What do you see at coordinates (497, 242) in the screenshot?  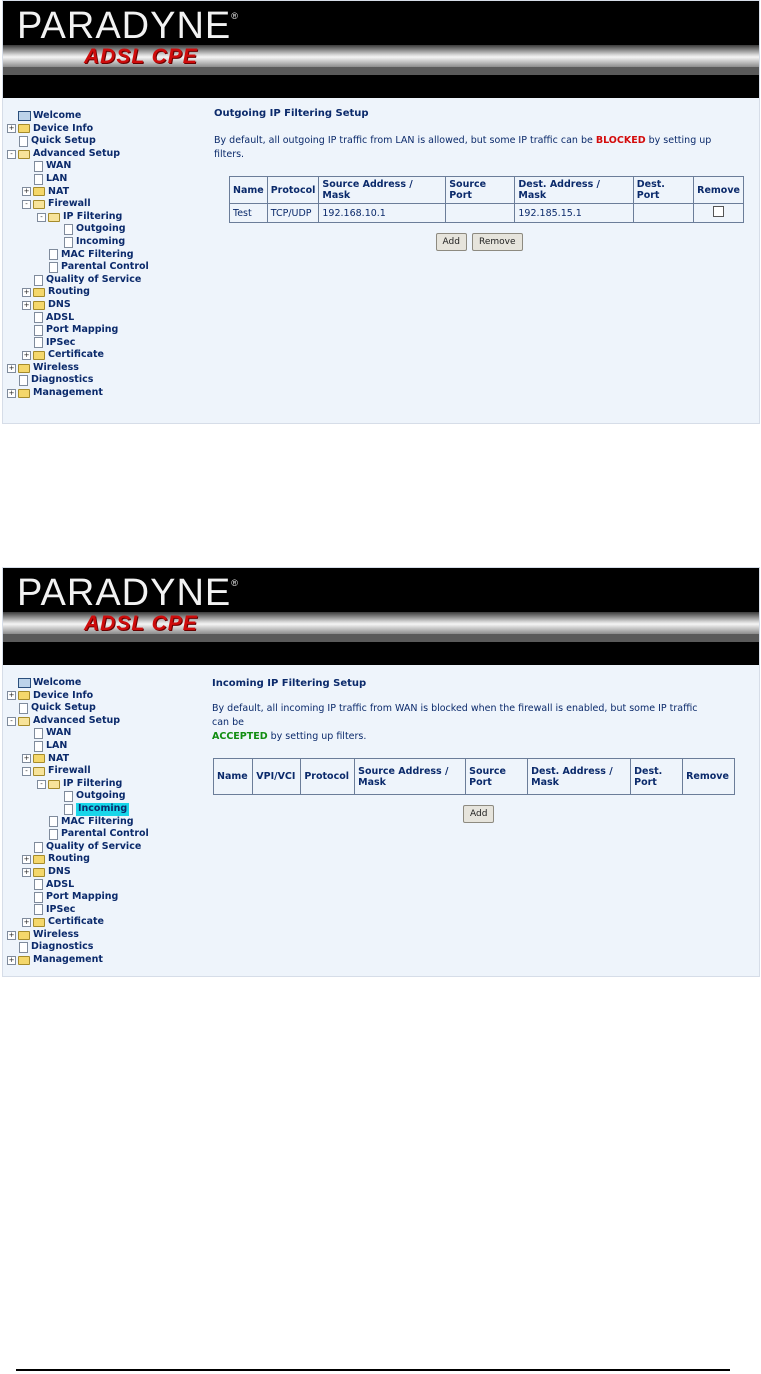 I see `remove-button: Remove` at bounding box center [497, 242].